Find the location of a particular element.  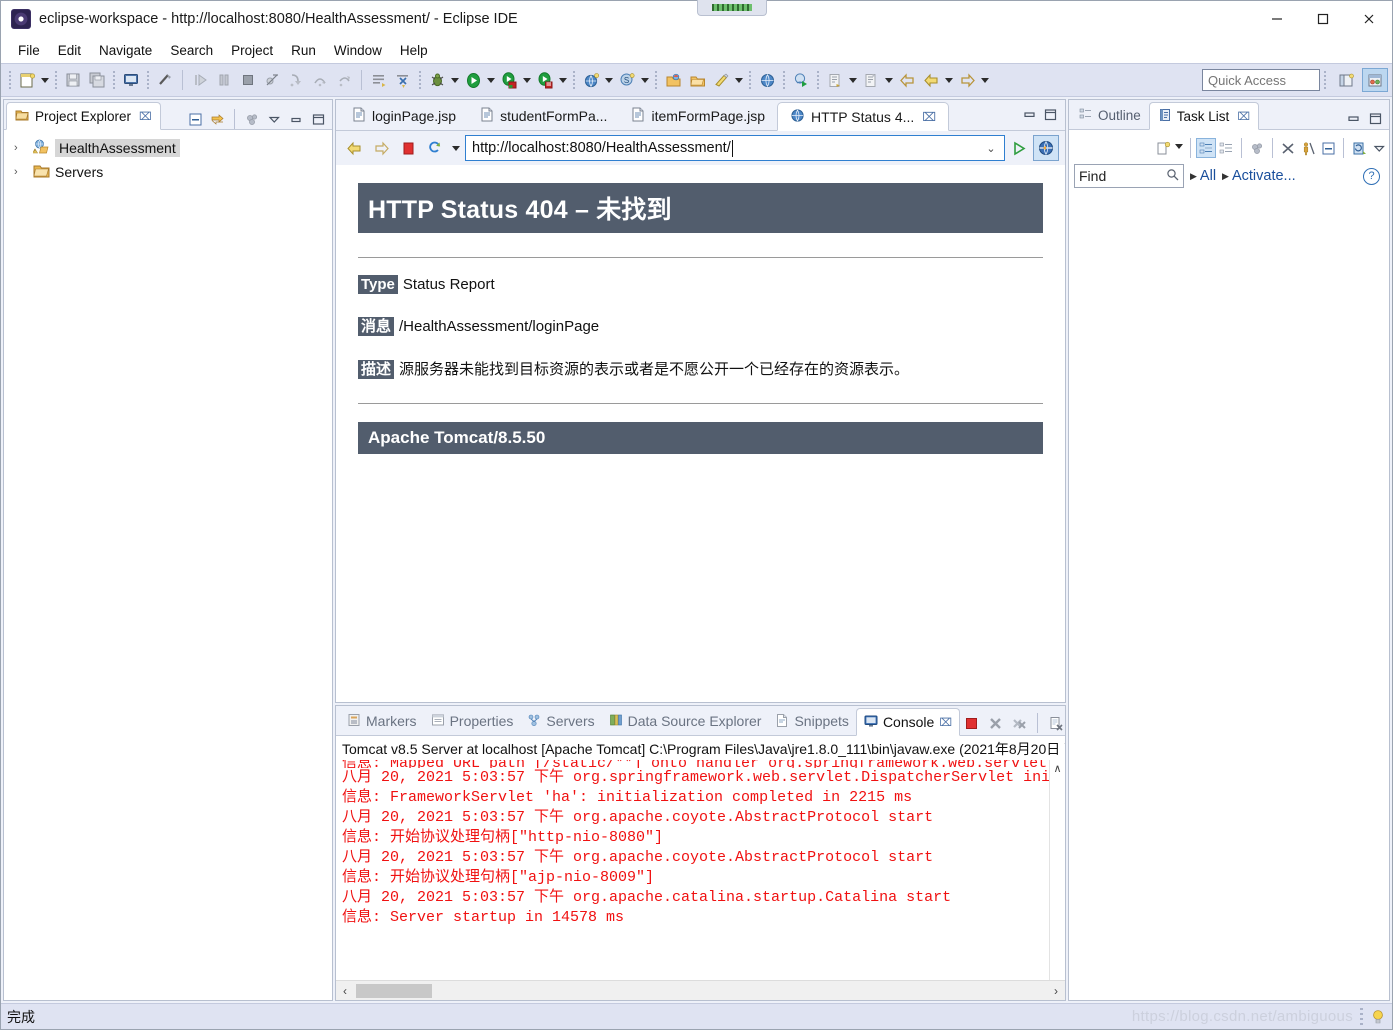

new-task-dropdown-icon is located at coordinates (1179, 146).